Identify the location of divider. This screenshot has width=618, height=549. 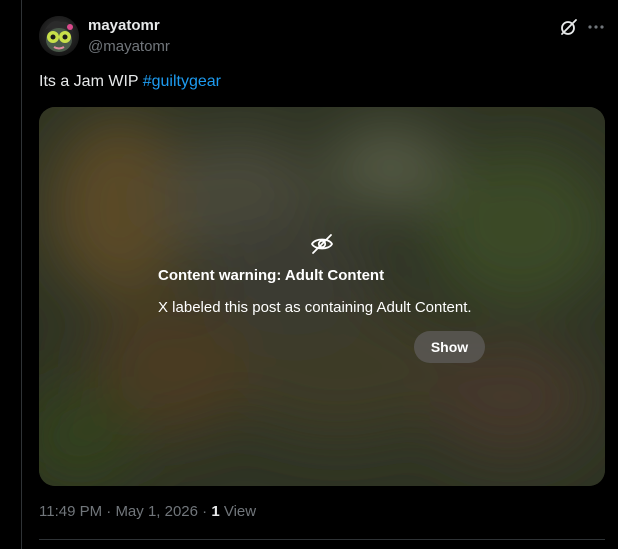
(322, 539).